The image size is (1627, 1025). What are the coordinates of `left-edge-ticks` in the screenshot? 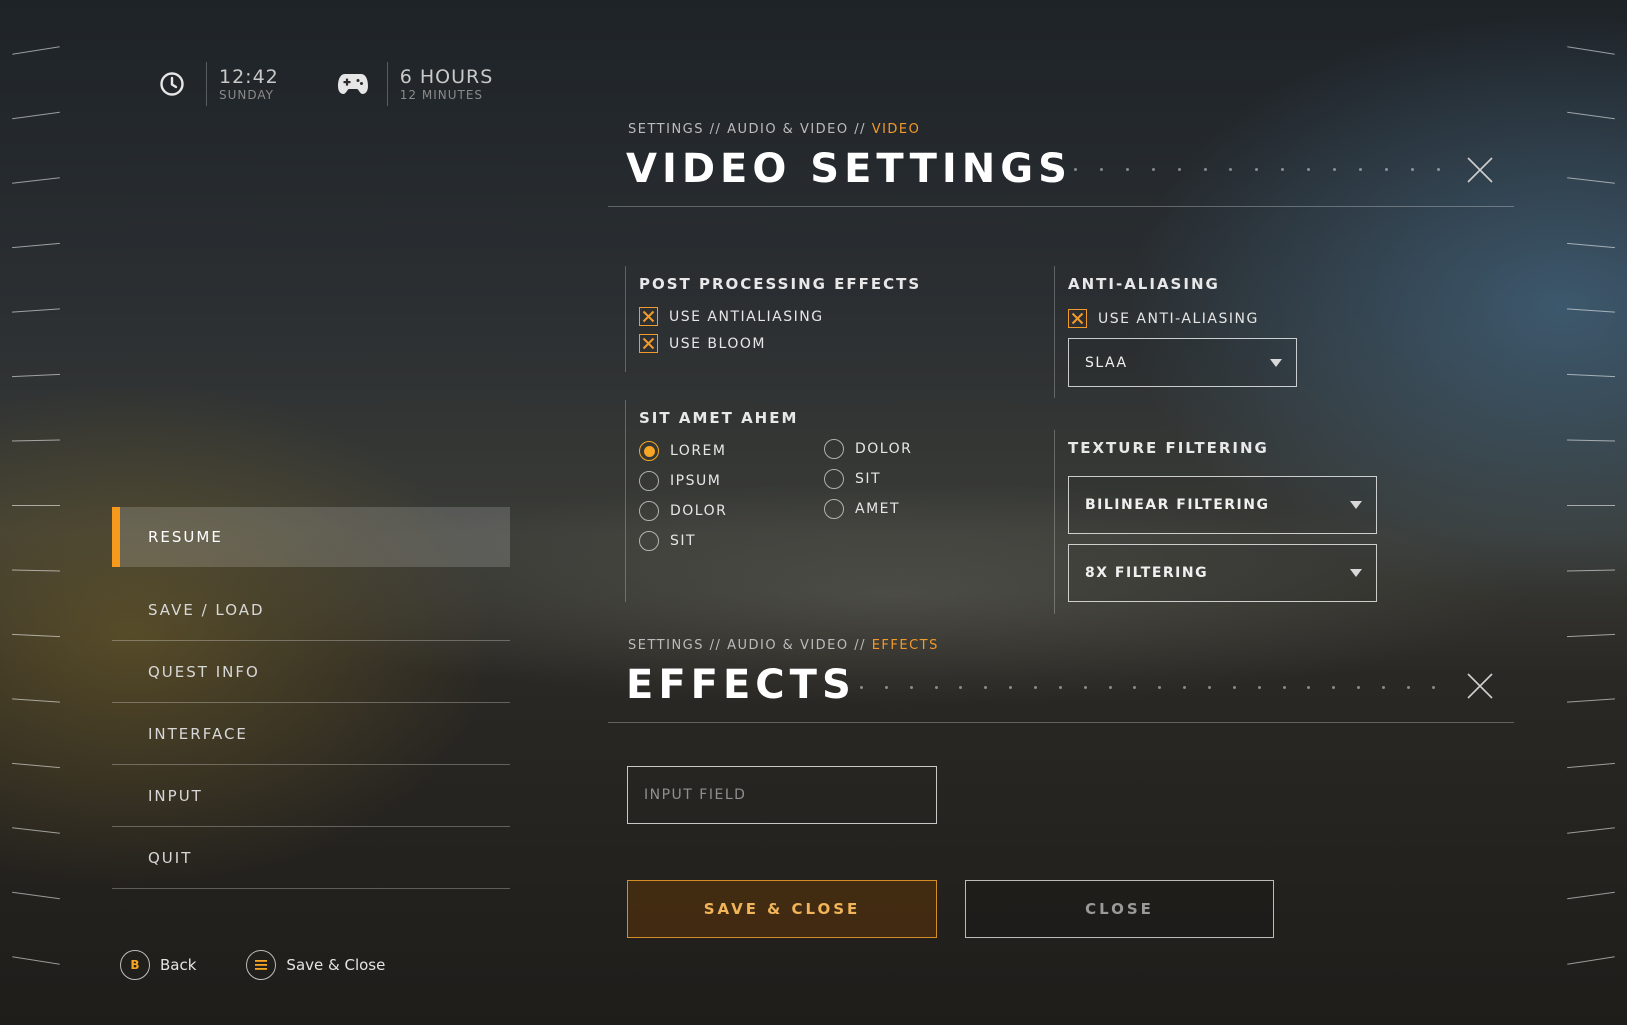 It's located at (35, 512).